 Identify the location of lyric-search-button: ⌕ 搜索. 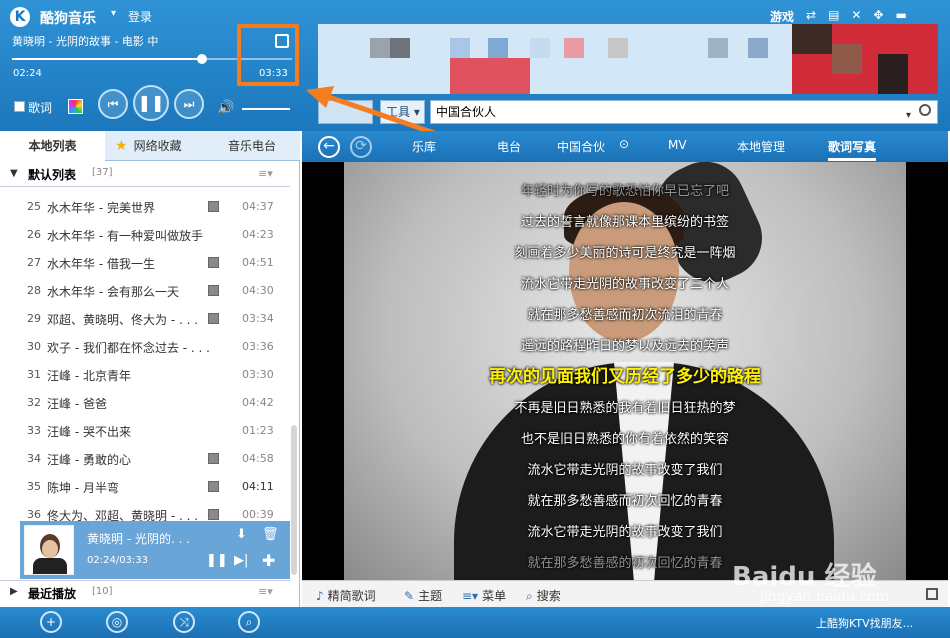
(543, 595).